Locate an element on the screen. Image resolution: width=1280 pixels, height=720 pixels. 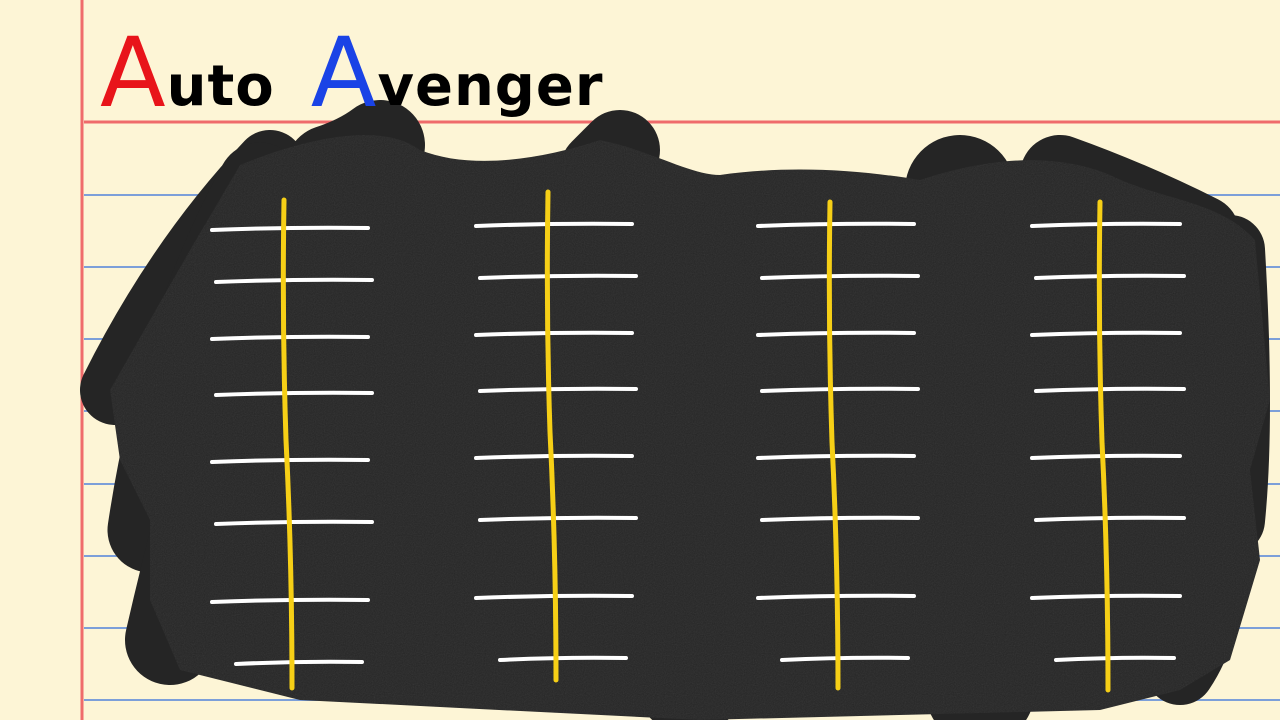
title-initial-red: A is located at coordinates (133, 73).